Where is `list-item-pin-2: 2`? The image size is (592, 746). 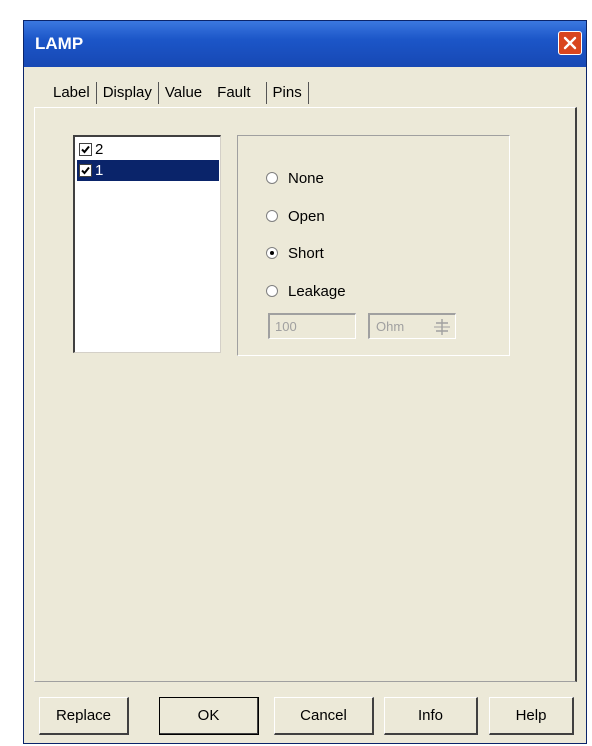 list-item-pin-2: 2 is located at coordinates (148, 149).